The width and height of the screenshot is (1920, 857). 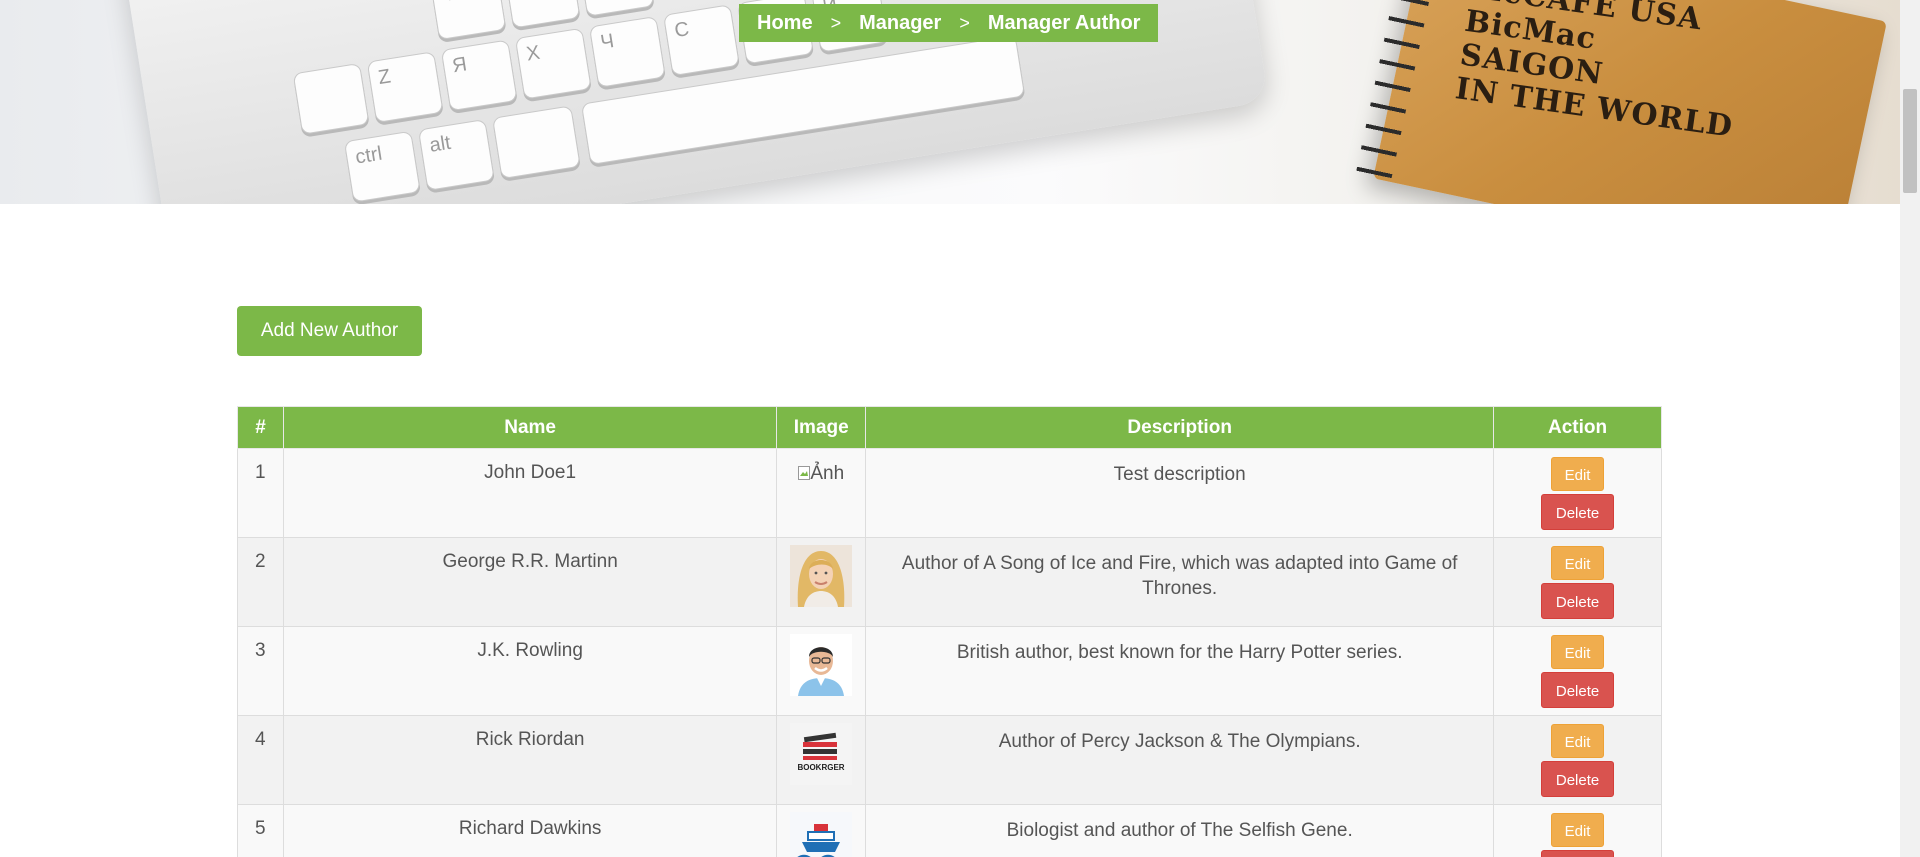 What do you see at coordinates (627, 51) in the screenshot?
I see `key: Ч` at bounding box center [627, 51].